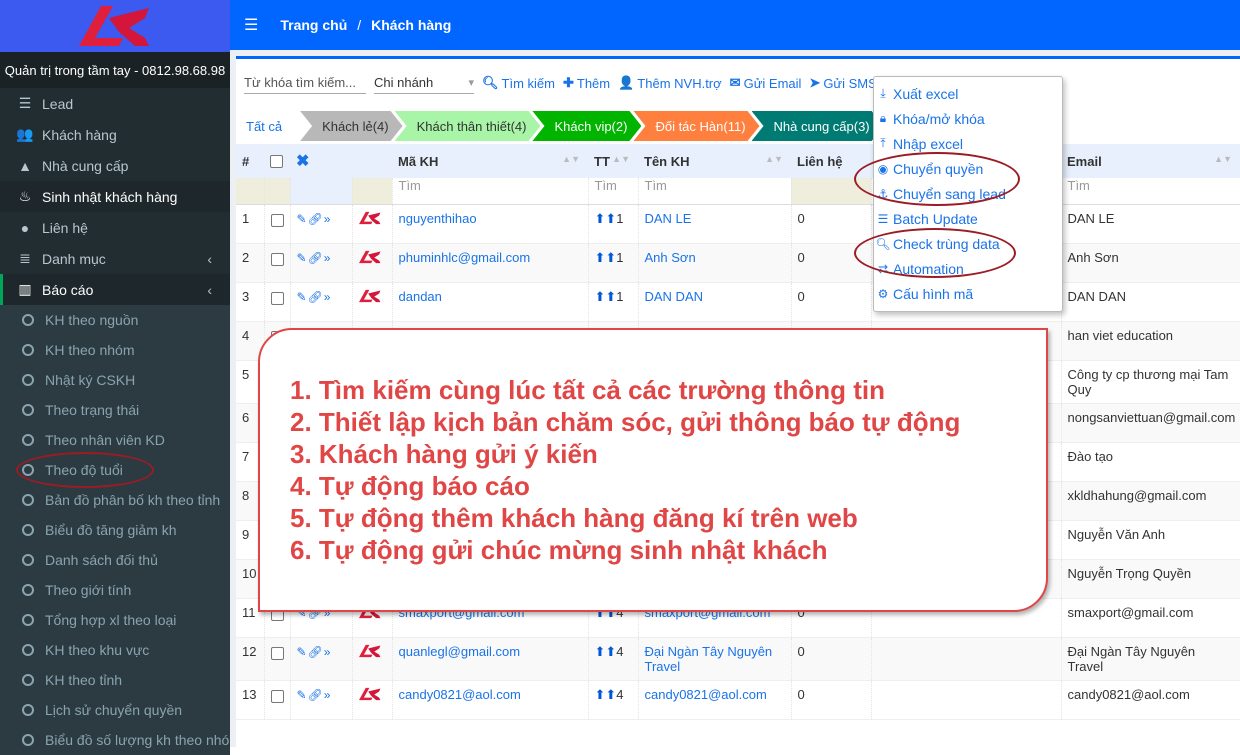  Describe the element at coordinates (115, 258) in the screenshot. I see `sidebar-item-categories: ≣ Danh mục ‹` at that location.